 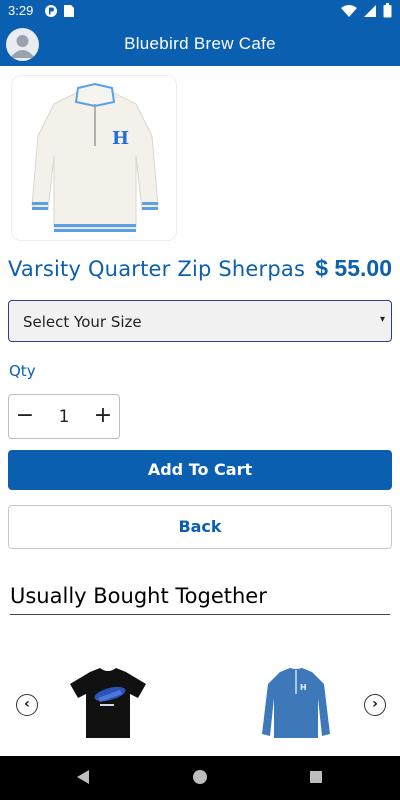 I want to click on section-title: Usually Bought Together, so click(x=138, y=596).